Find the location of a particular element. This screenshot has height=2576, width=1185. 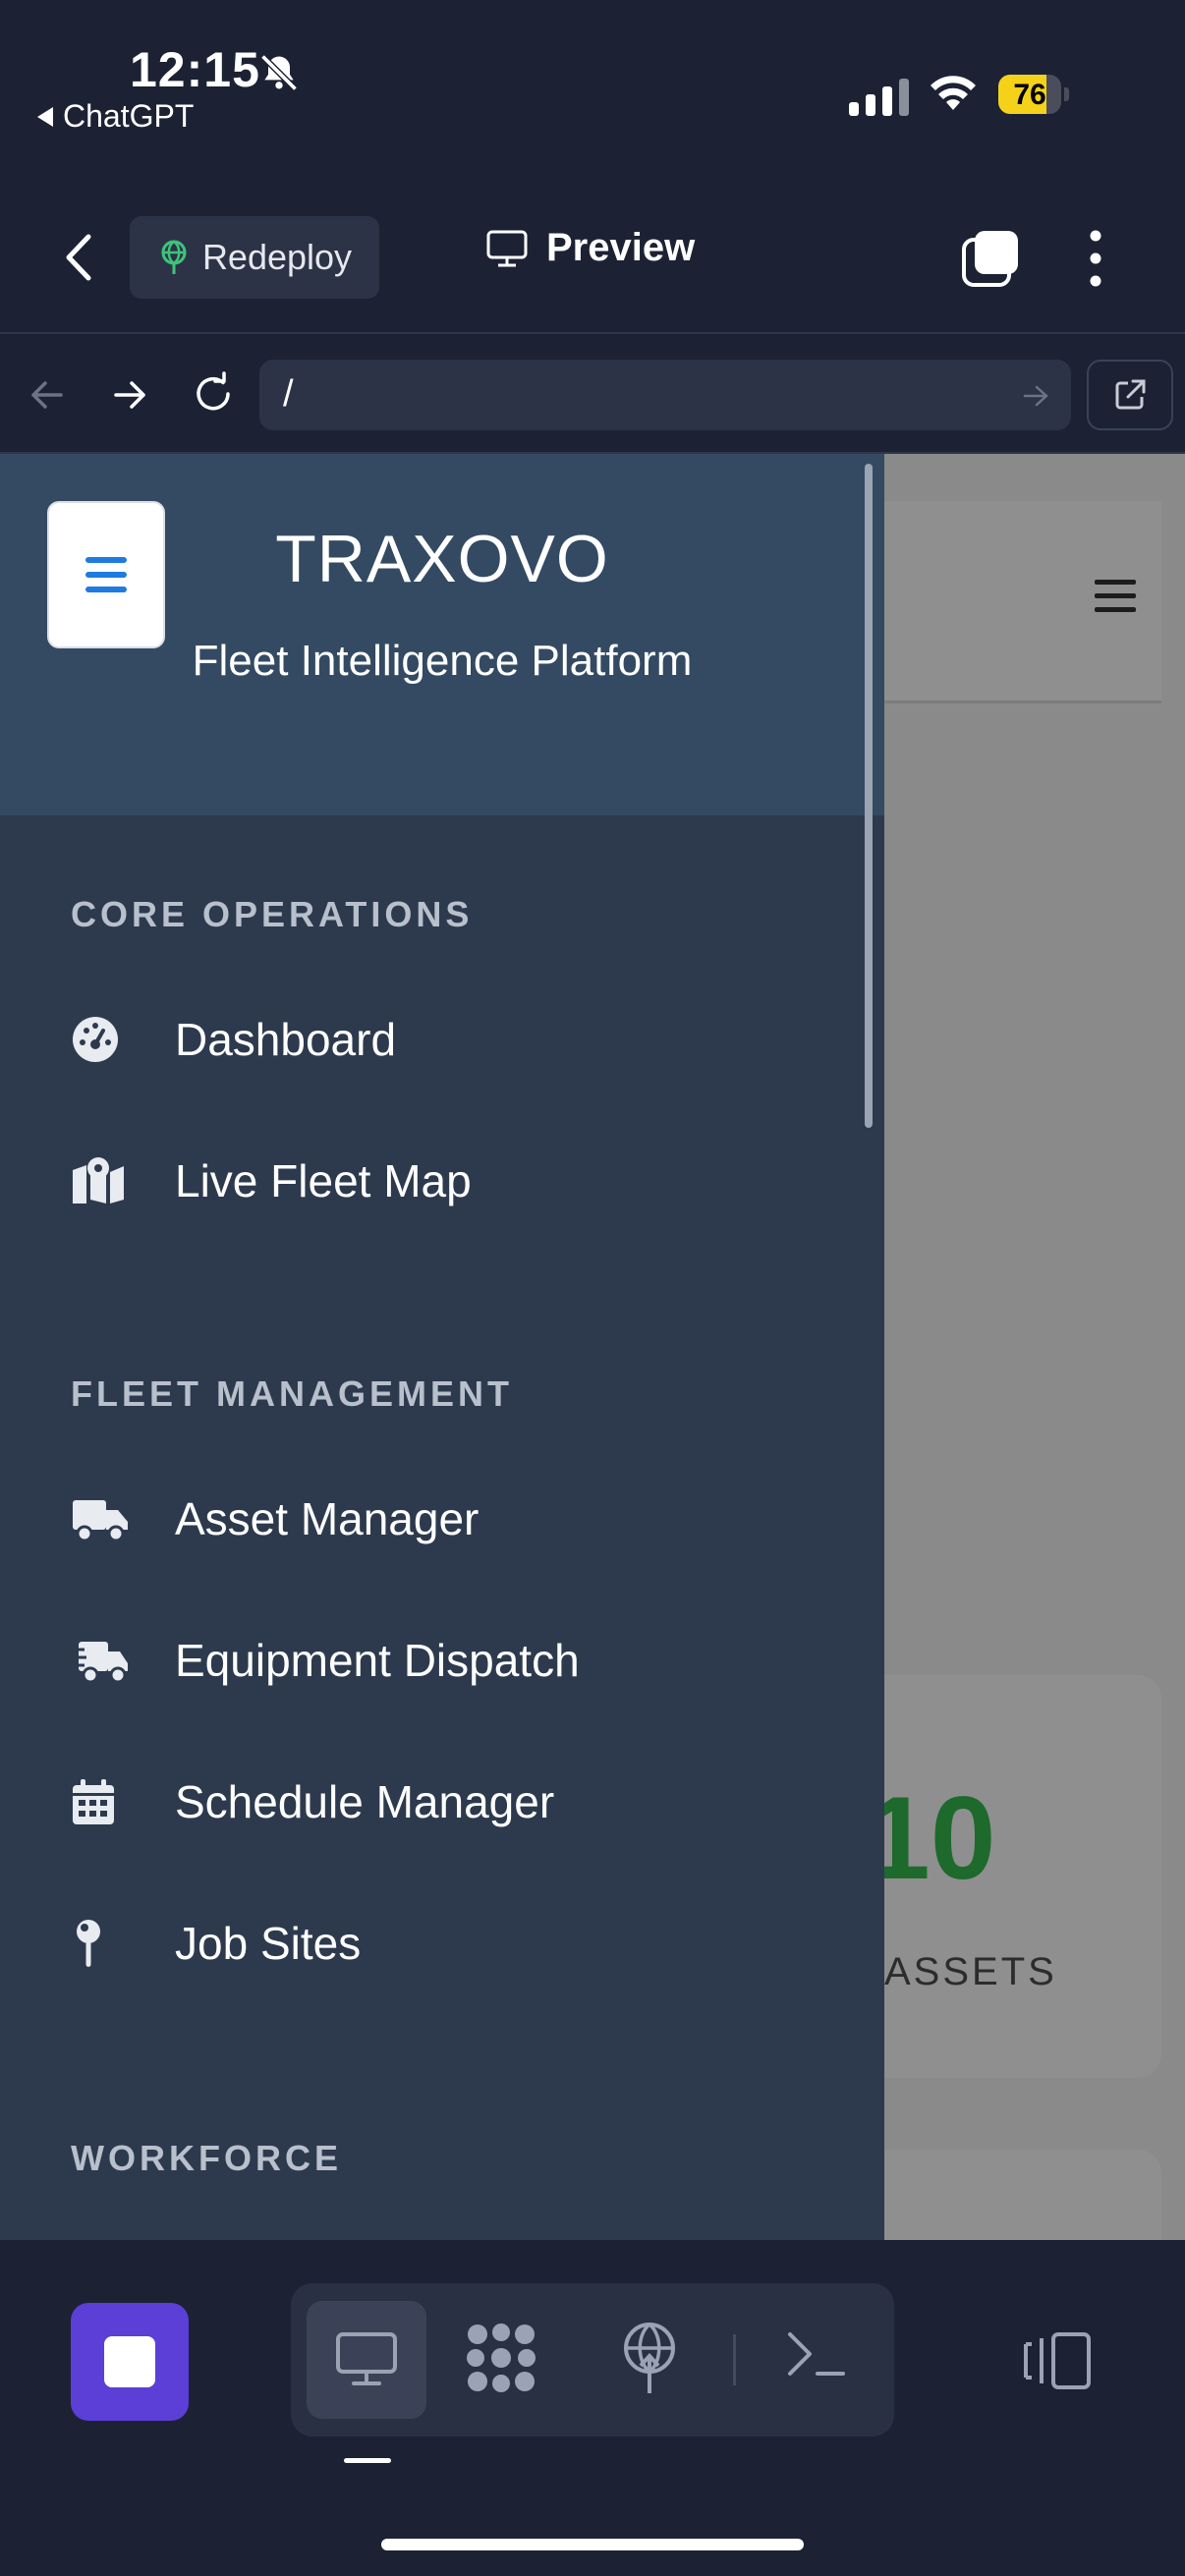

asset-count-label: ASSETS is located at coordinates (971, 1971).